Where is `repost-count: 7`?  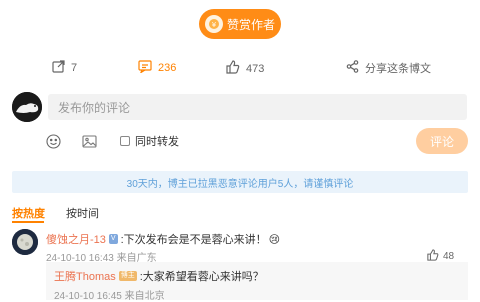 repost-count: 7 is located at coordinates (74, 68).